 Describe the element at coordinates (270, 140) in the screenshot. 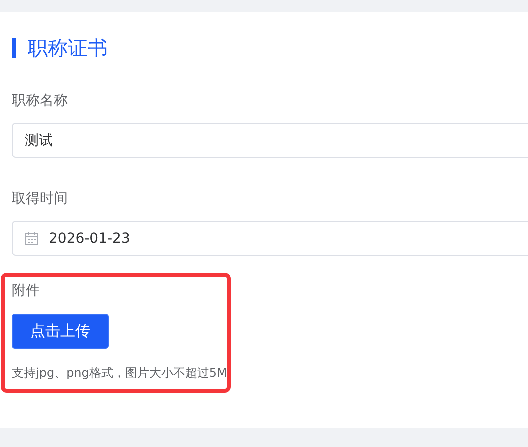

I see `input-field: 测试` at that location.